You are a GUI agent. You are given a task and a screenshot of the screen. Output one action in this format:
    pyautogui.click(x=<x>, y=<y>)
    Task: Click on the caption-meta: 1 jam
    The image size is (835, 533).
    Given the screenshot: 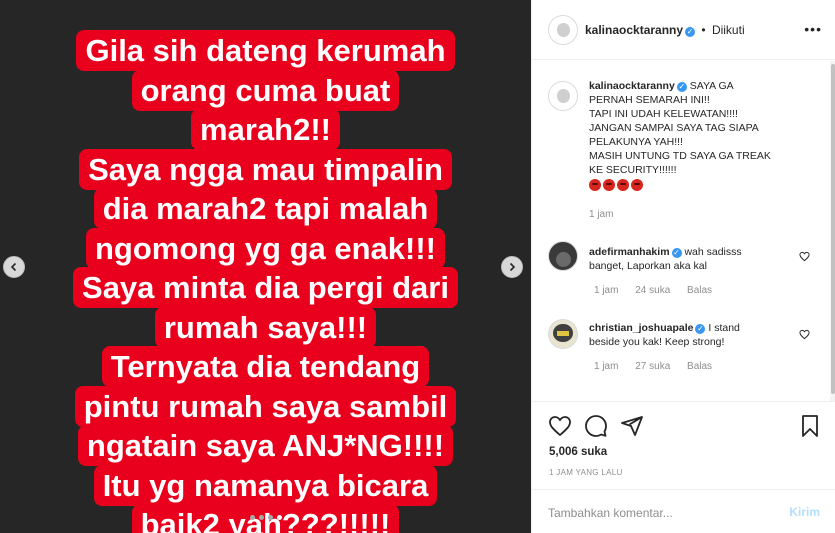 What is the action you would take?
    pyautogui.click(x=701, y=215)
    